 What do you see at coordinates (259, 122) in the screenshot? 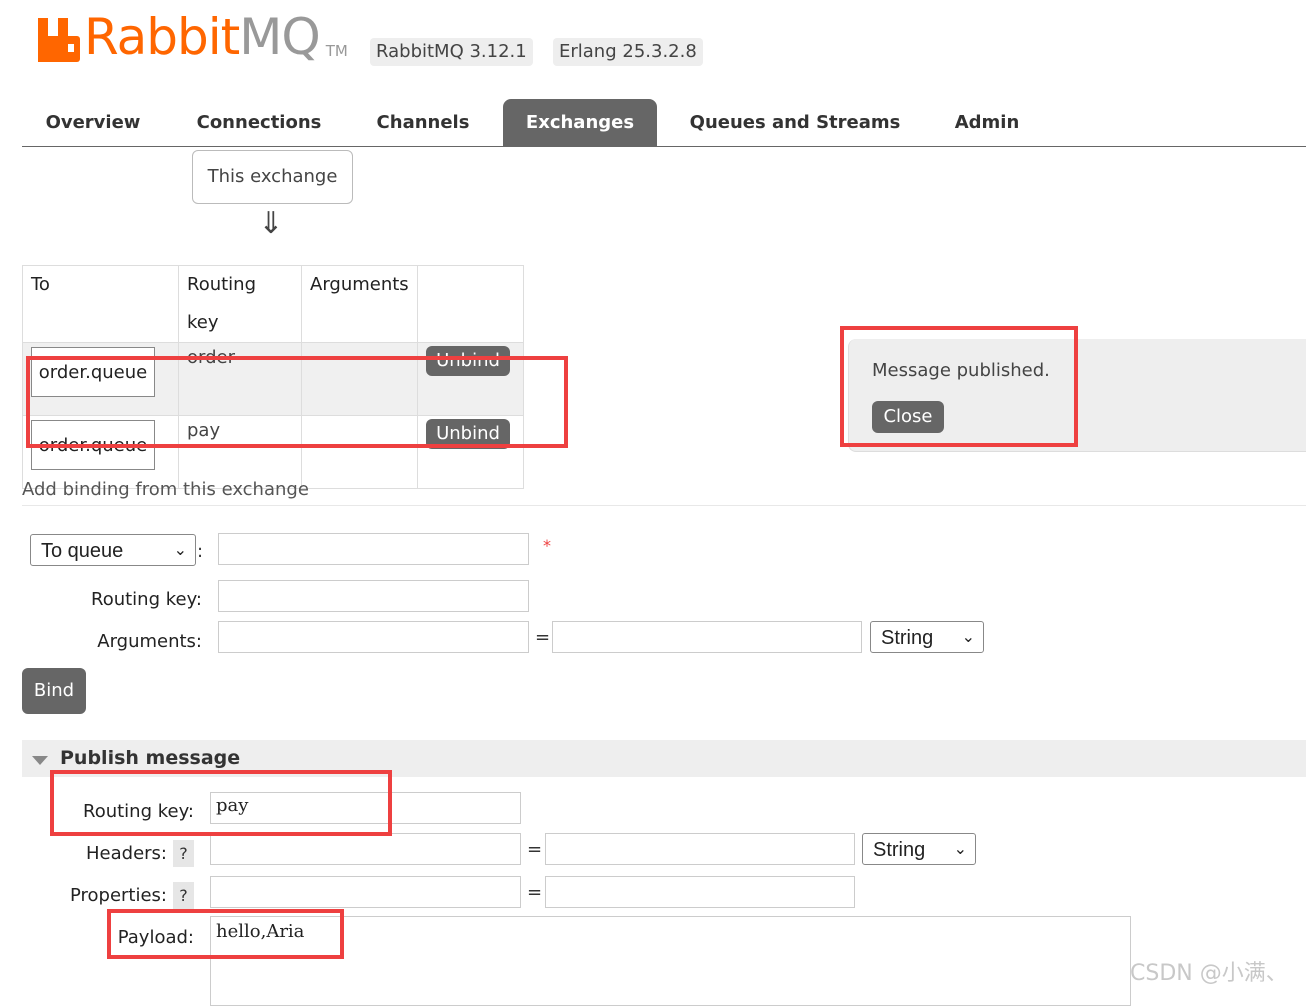
I see `tab-connections: Connections` at bounding box center [259, 122].